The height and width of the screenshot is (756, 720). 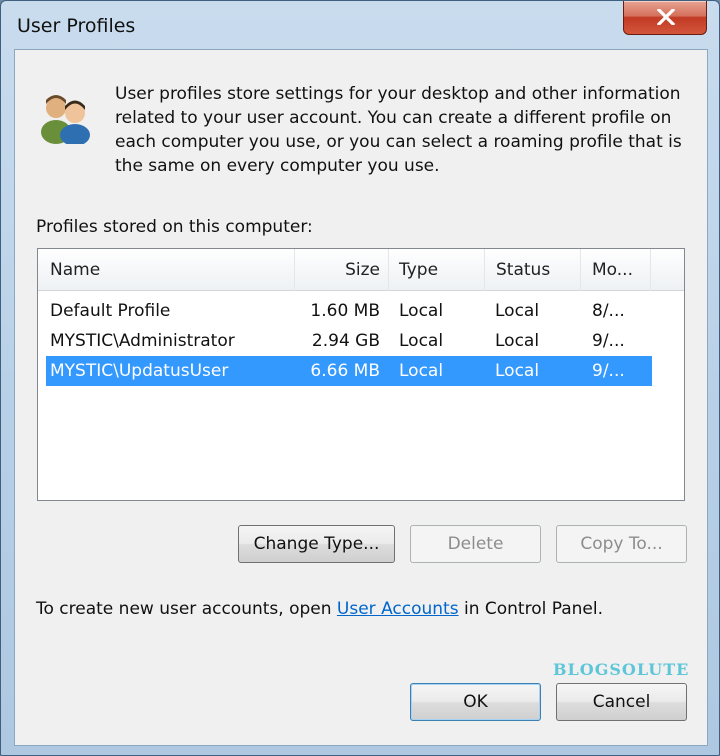 What do you see at coordinates (142, 341) in the screenshot?
I see `profile-name: MYSTIC\Administrator` at bounding box center [142, 341].